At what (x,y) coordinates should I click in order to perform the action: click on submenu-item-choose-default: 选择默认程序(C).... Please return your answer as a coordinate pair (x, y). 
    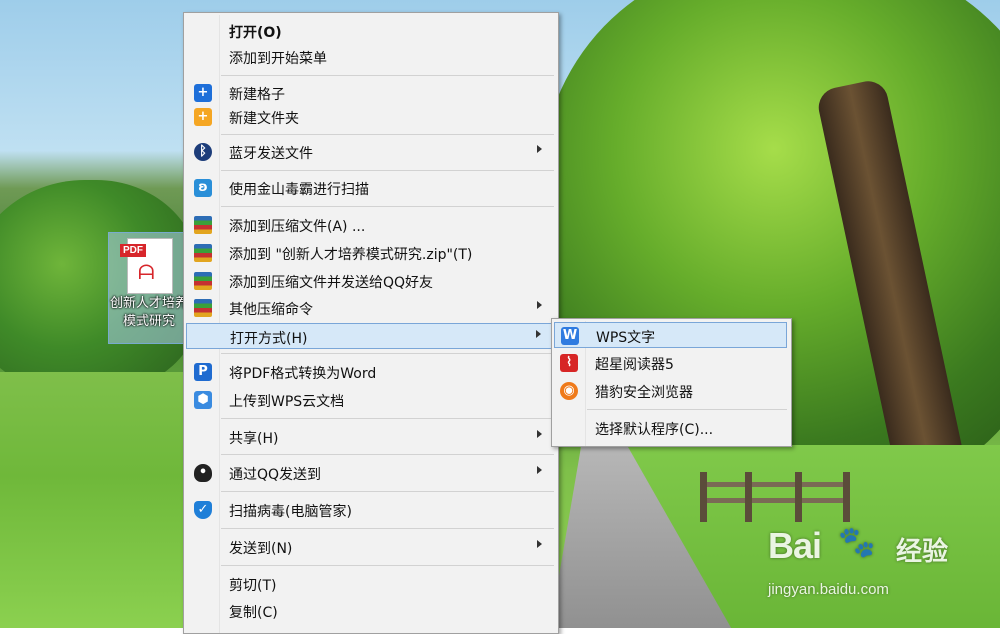
    Looking at the image, I should click on (670, 428).